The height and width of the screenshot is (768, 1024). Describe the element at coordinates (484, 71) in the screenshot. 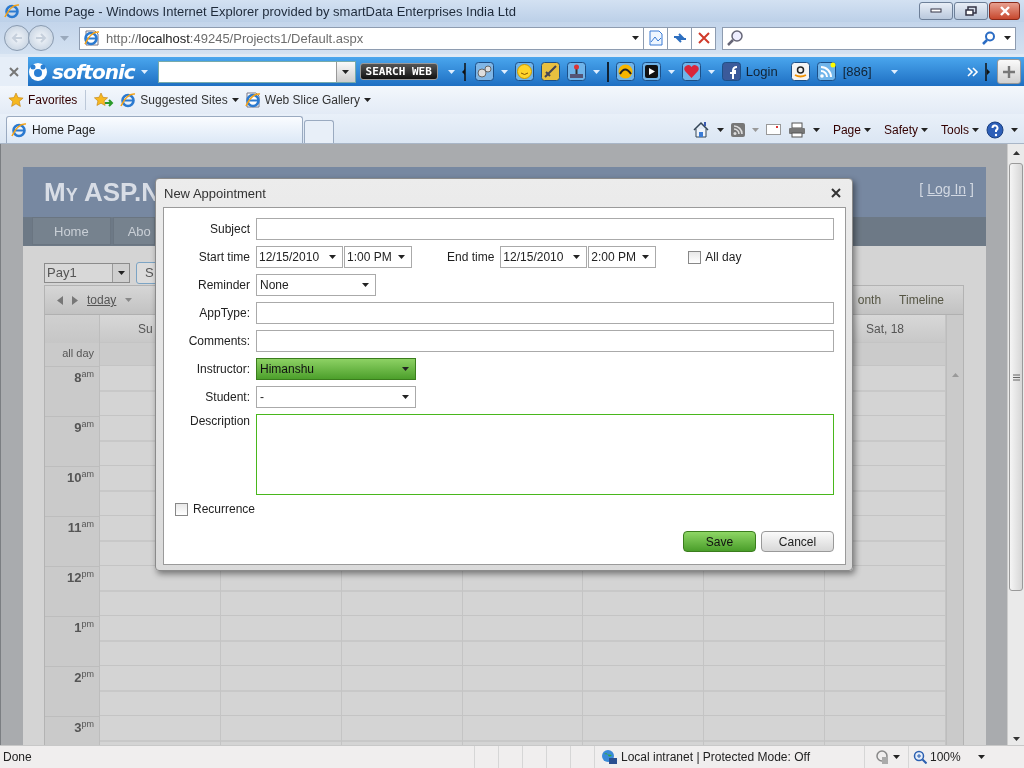

I see `gear-icon` at that location.